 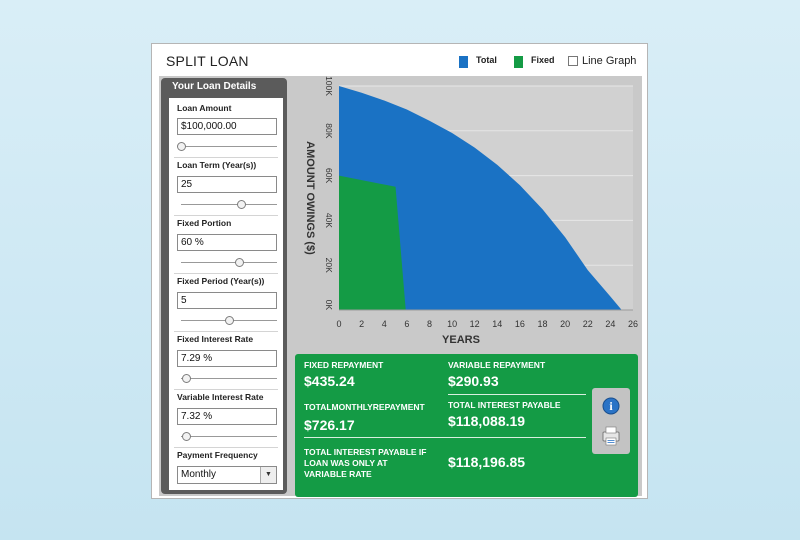 What do you see at coordinates (518, 62) in the screenshot?
I see `legend-fixed-swatch` at bounding box center [518, 62].